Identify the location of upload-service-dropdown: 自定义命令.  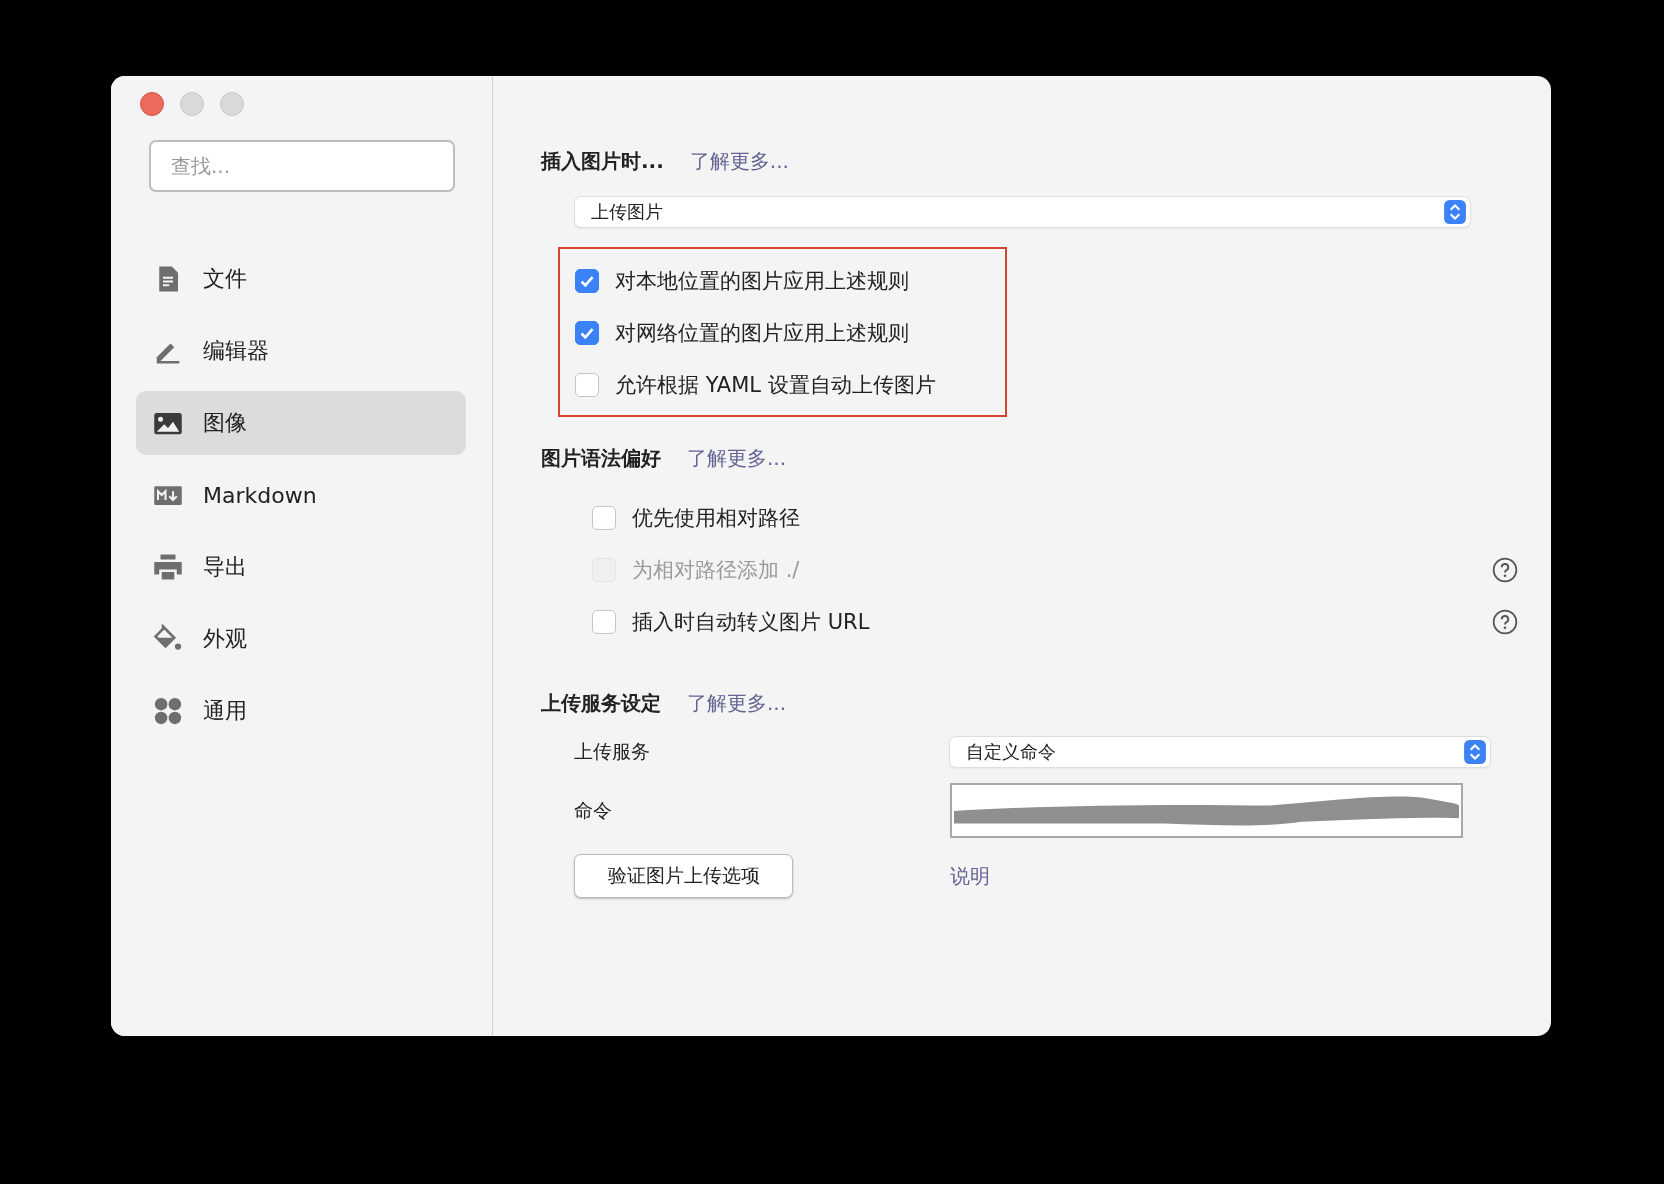
(1220, 752).